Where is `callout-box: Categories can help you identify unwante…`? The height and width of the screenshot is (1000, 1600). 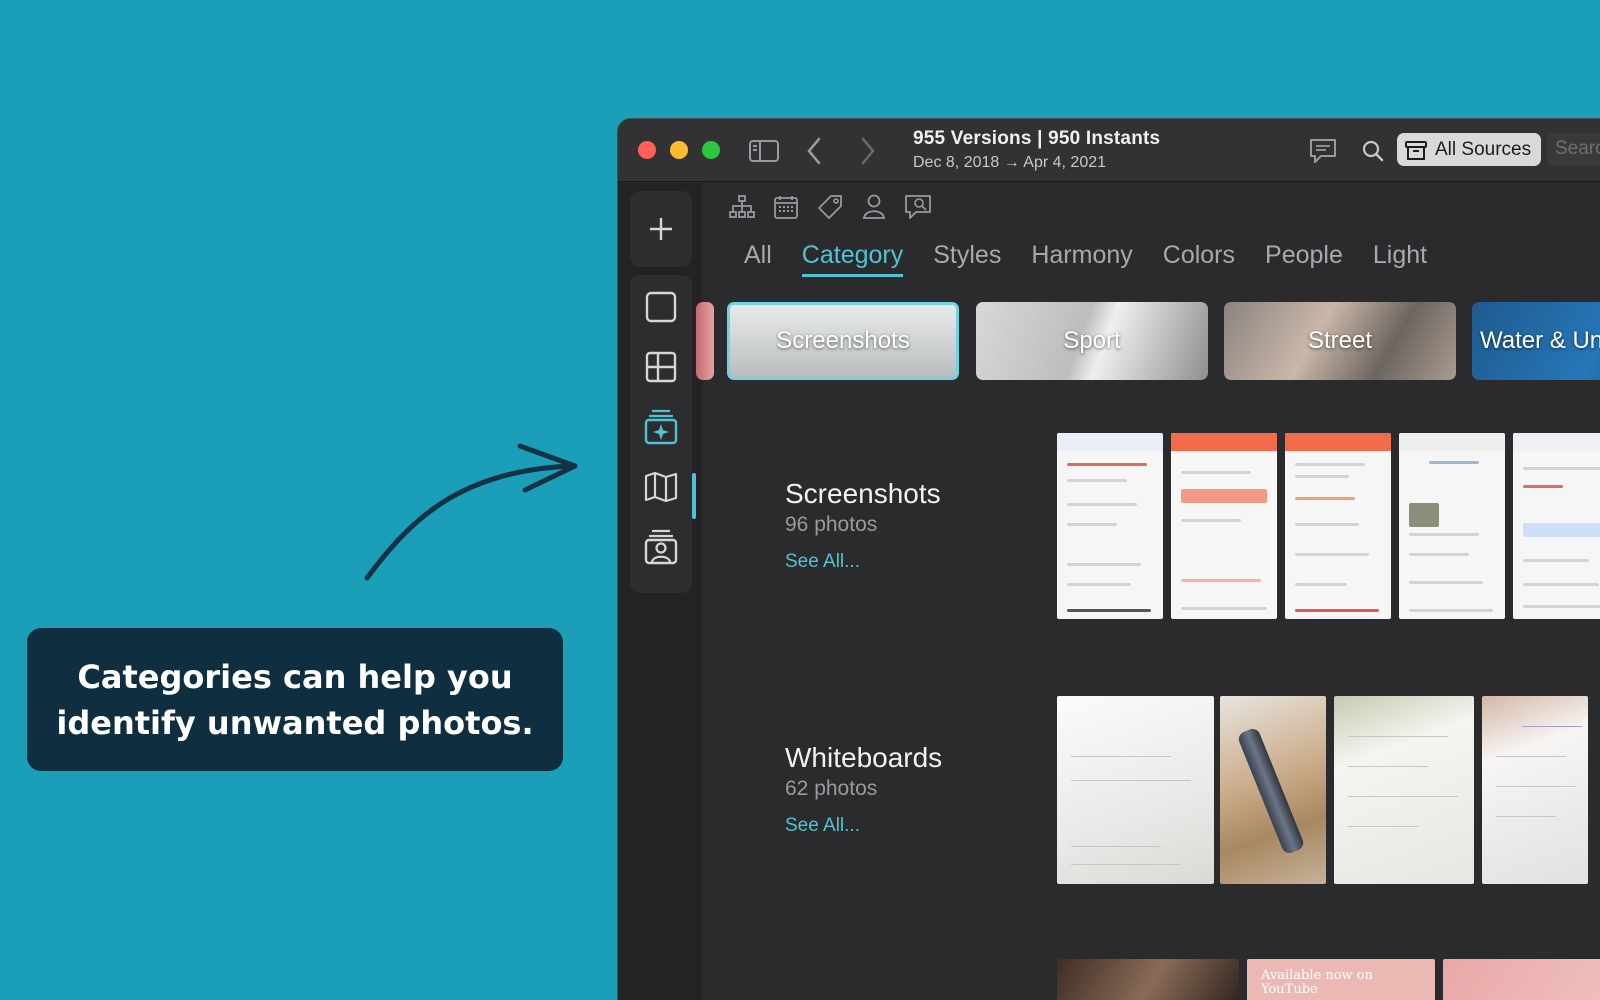
callout-box: Categories can help you identify unwante… is located at coordinates (295, 699).